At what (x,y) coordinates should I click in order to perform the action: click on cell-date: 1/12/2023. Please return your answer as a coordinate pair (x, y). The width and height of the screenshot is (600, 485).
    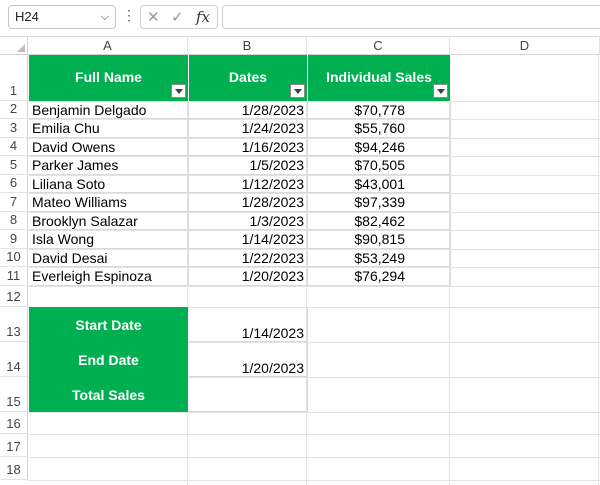
    Looking at the image, I should click on (248, 184).